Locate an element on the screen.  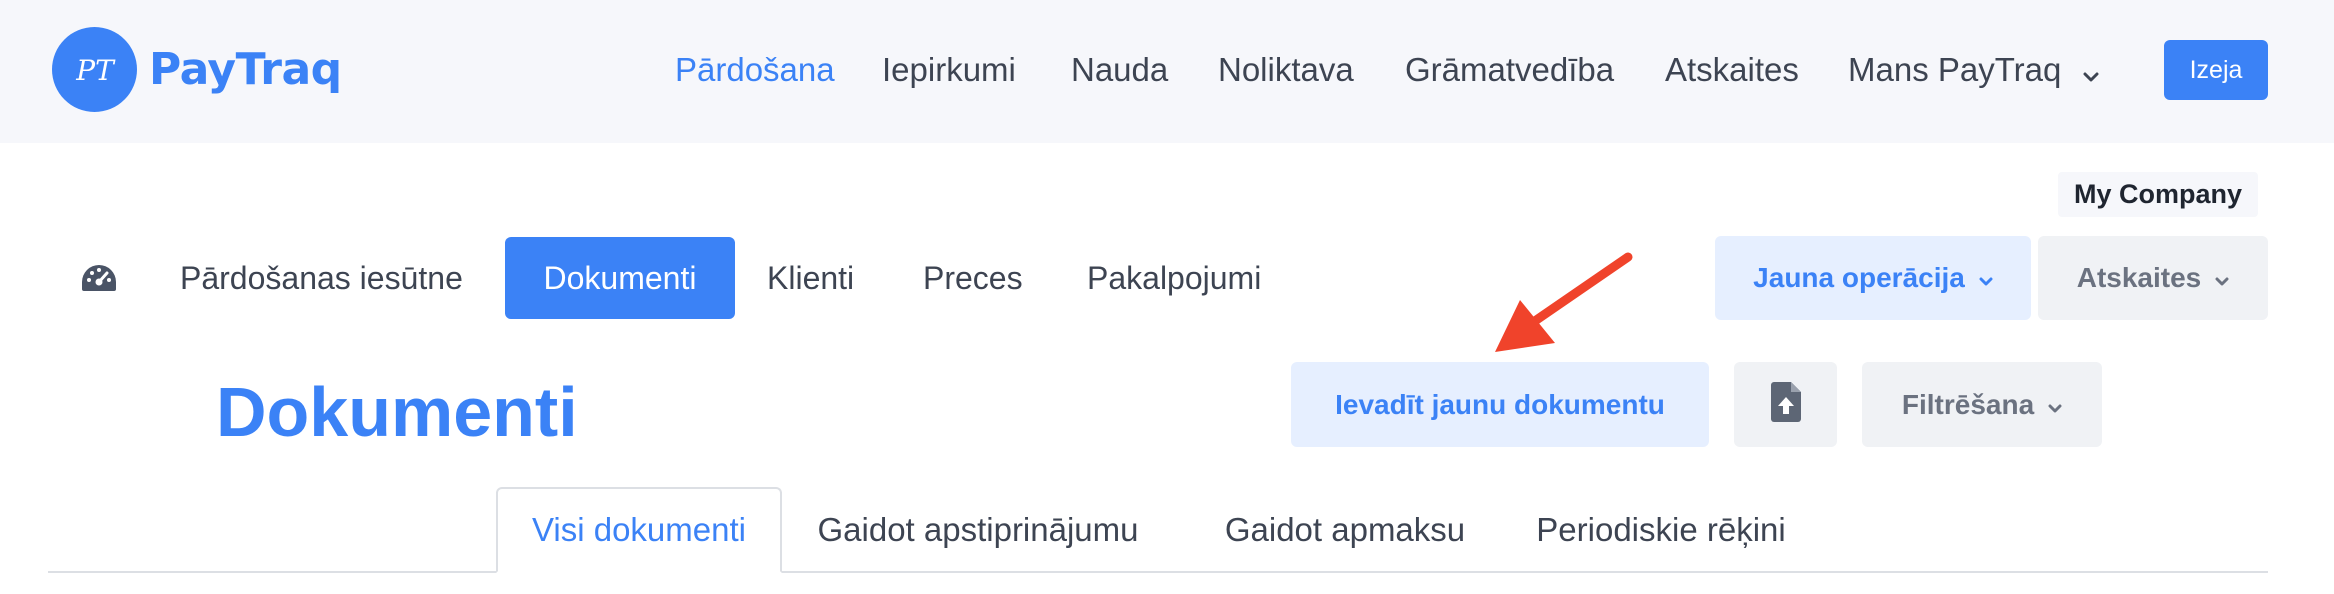
tab-gaidot-apmaksu: Gaidot apmaksu is located at coordinates (1345, 530).